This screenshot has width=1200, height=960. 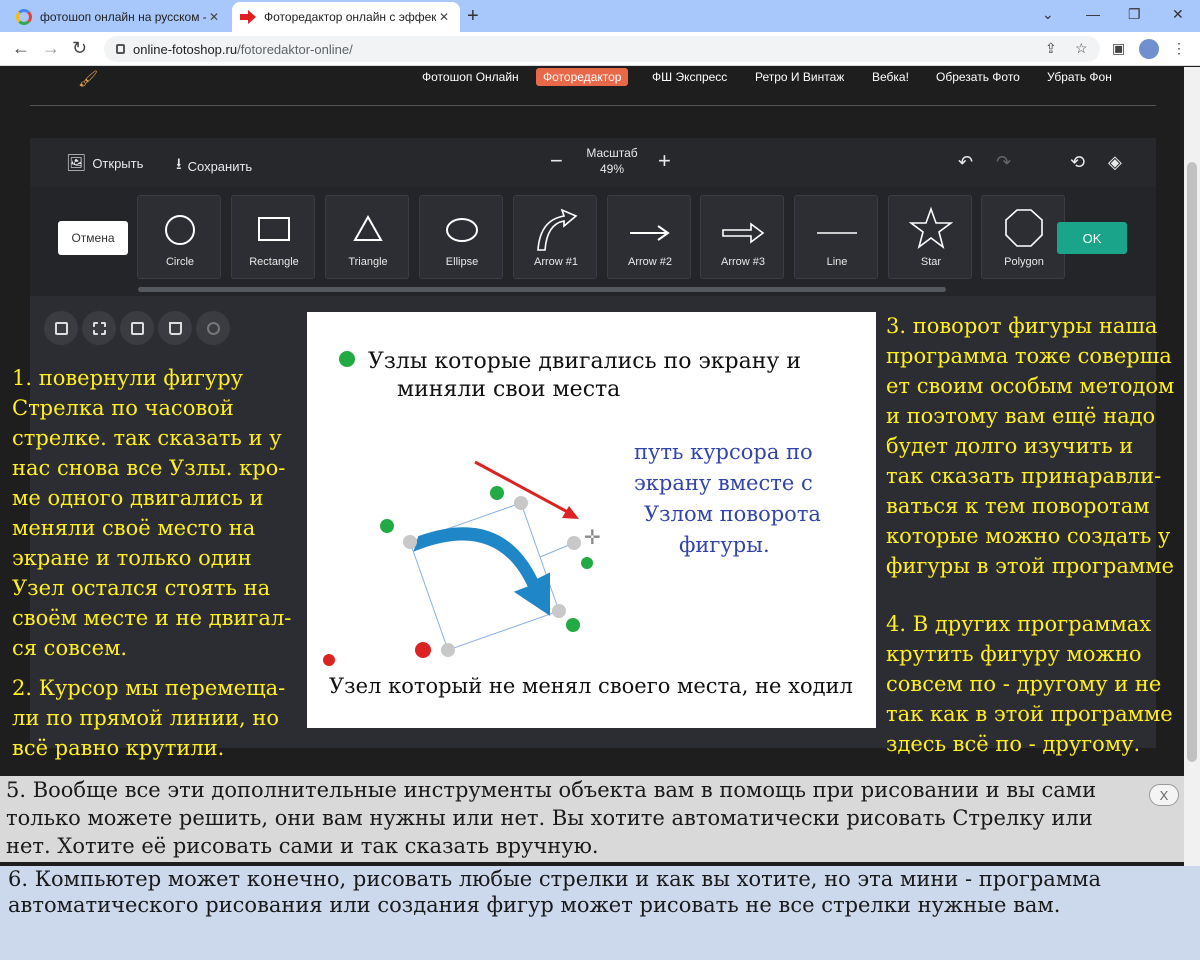 I want to click on nav-link: ФШ Экспресс, so click(x=689, y=77).